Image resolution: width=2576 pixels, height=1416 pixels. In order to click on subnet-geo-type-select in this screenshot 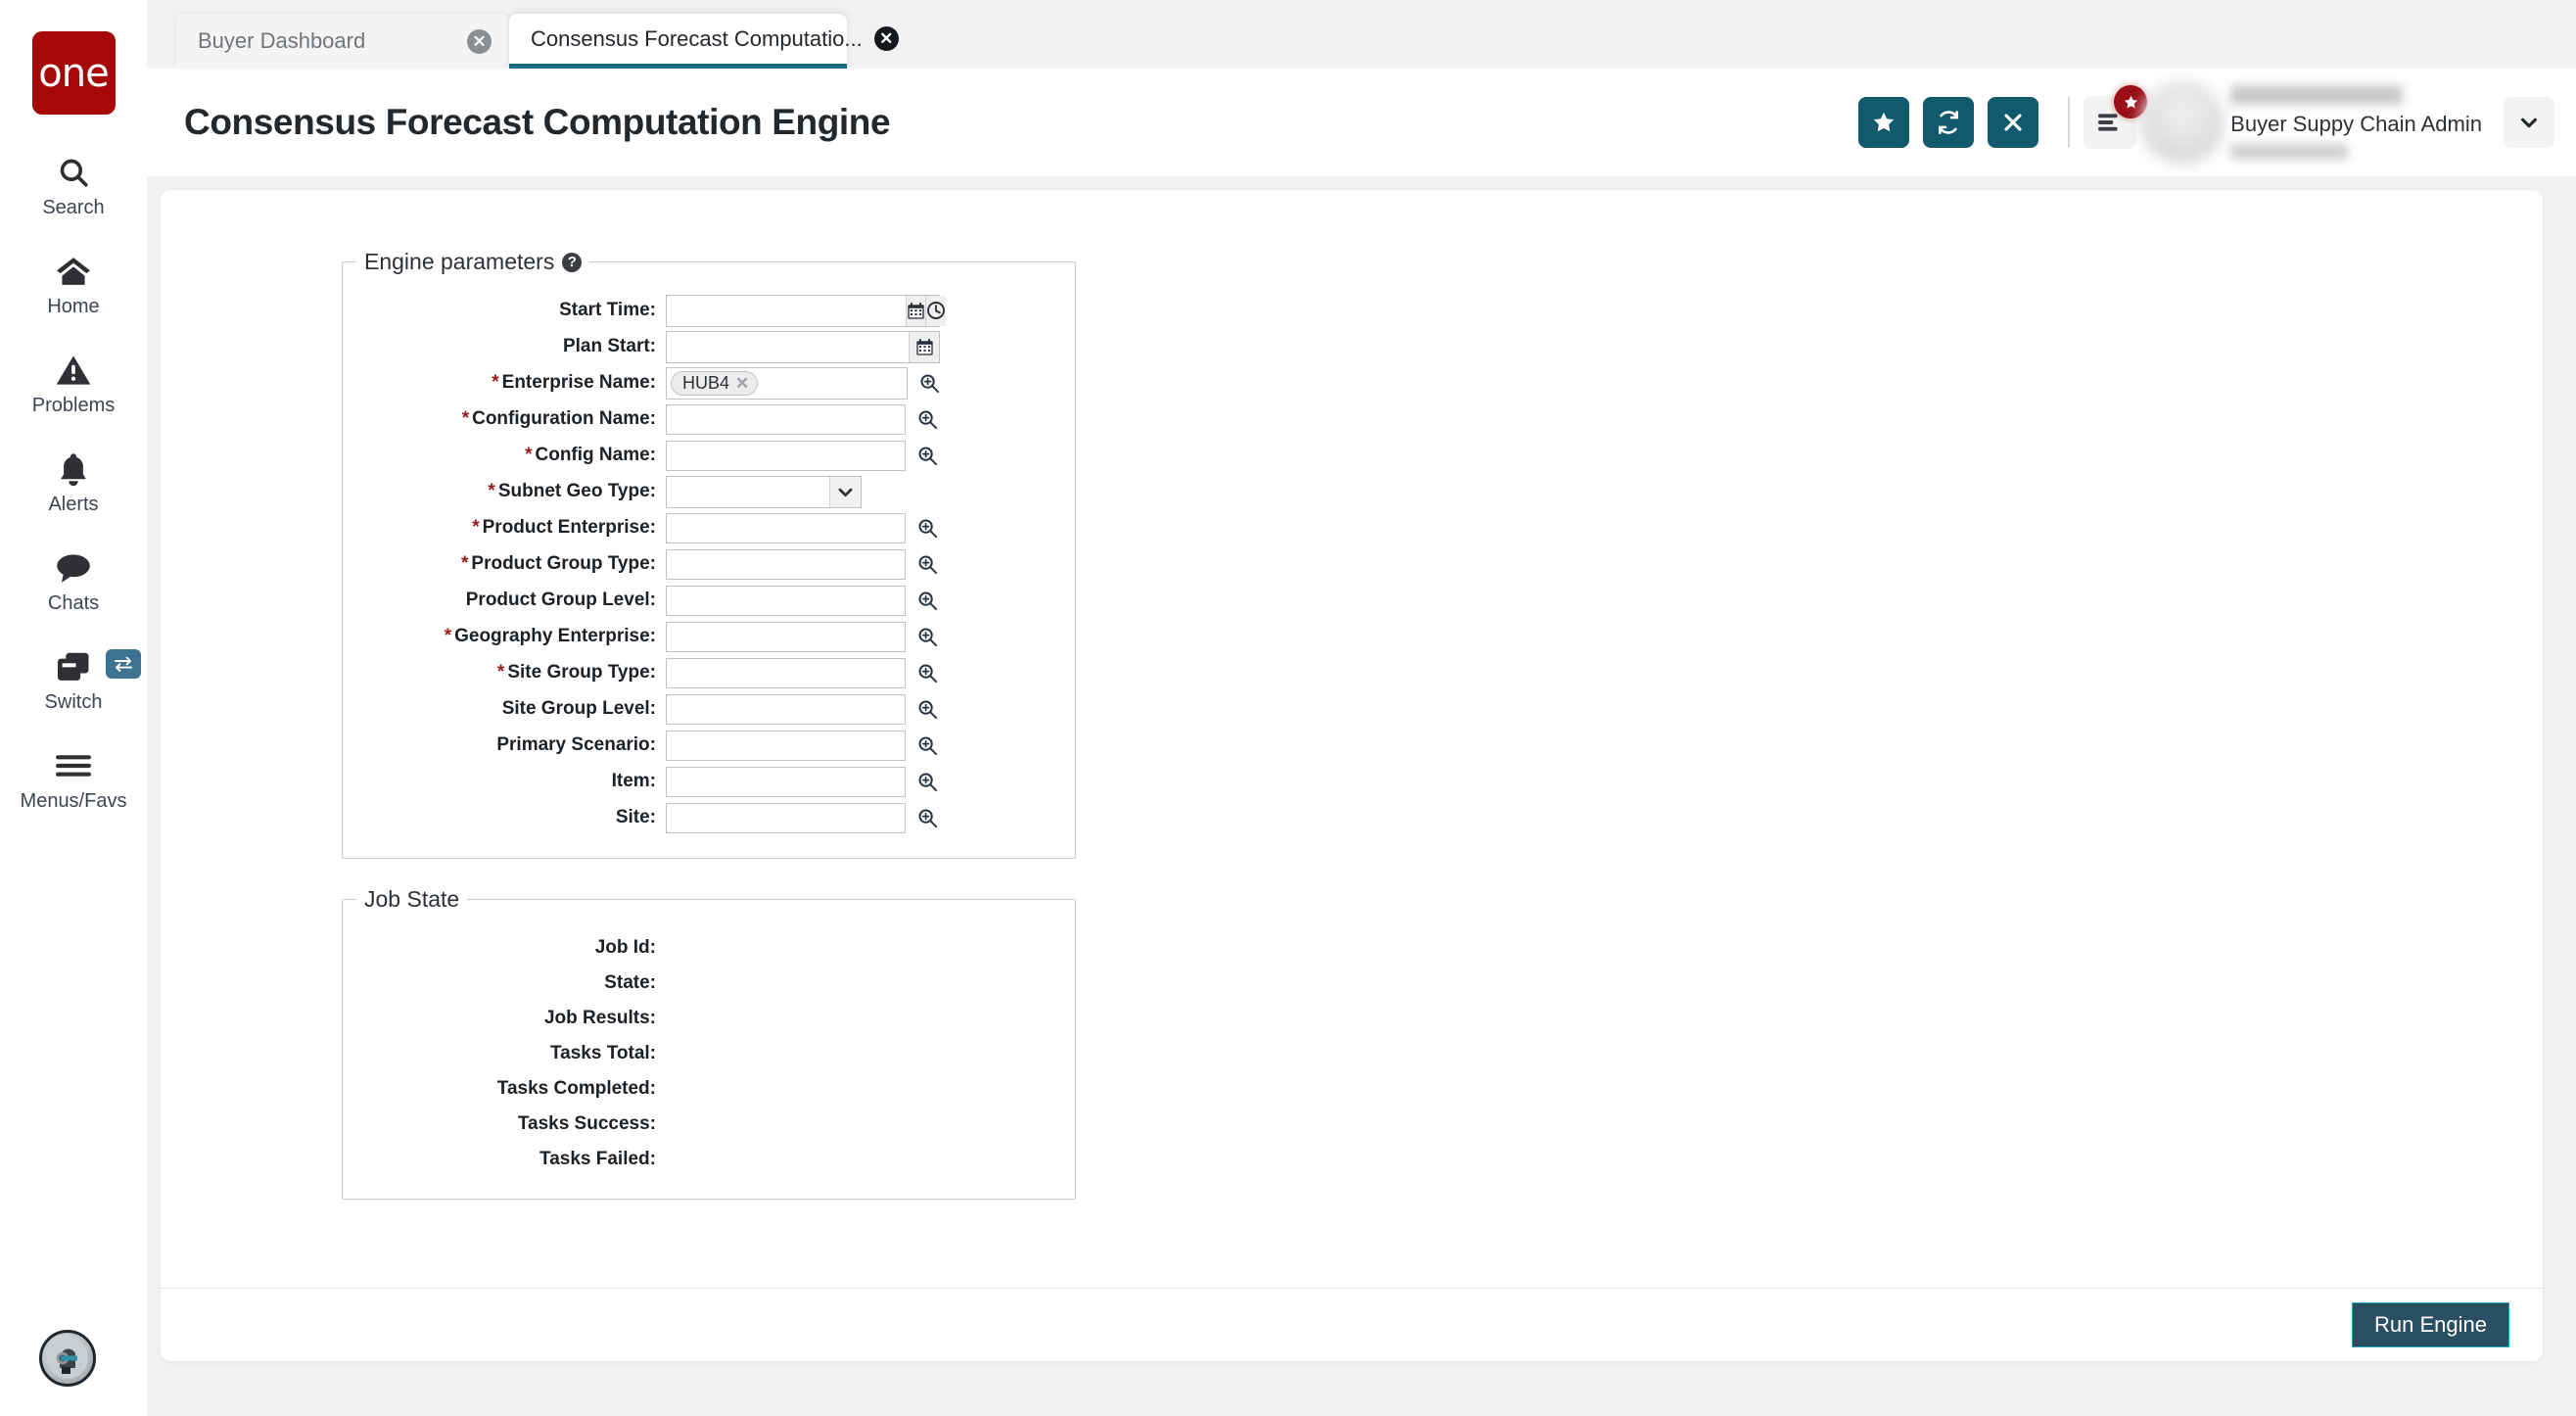, I will do `click(764, 491)`.